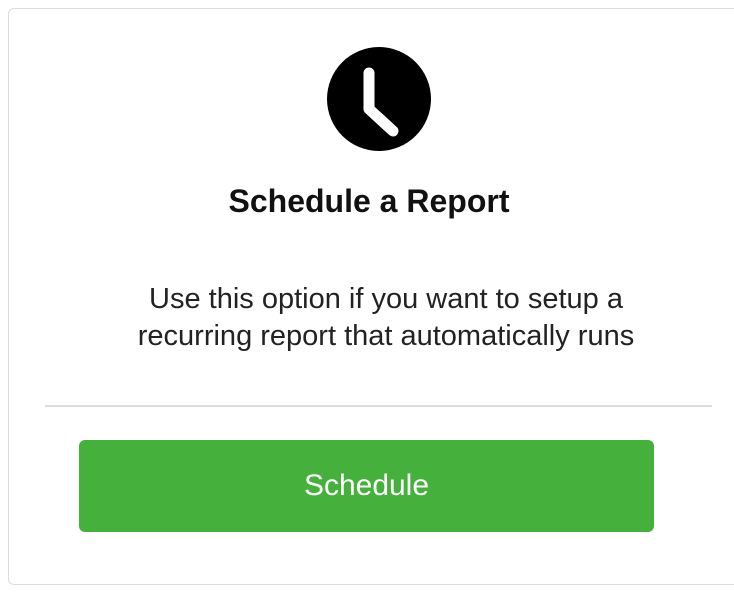 Image resolution: width=734 pixels, height=595 pixels. I want to click on schedule-button: Schedule, so click(366, 486).